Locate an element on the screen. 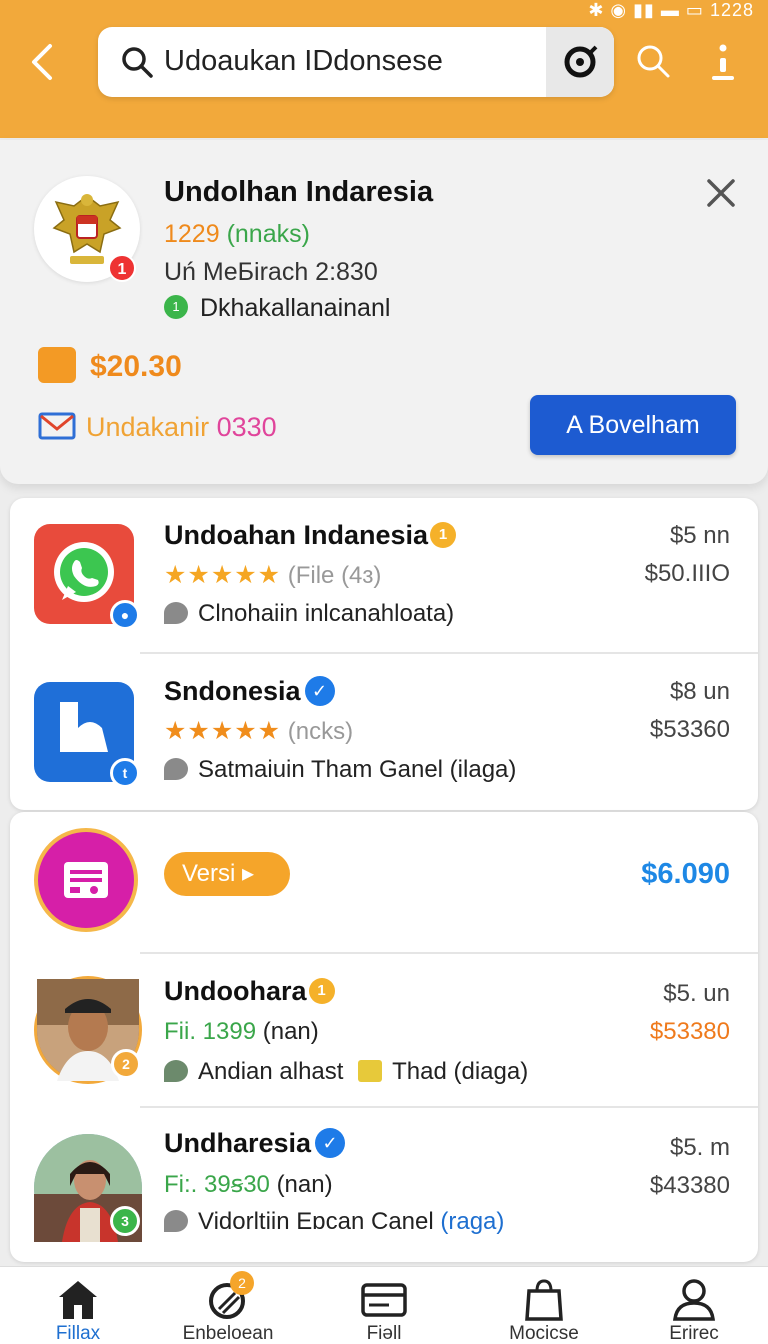 The width and height of the screenshot is (768, 1344). nav-item-profile: Erirec is located at coordinates (694, 1310).